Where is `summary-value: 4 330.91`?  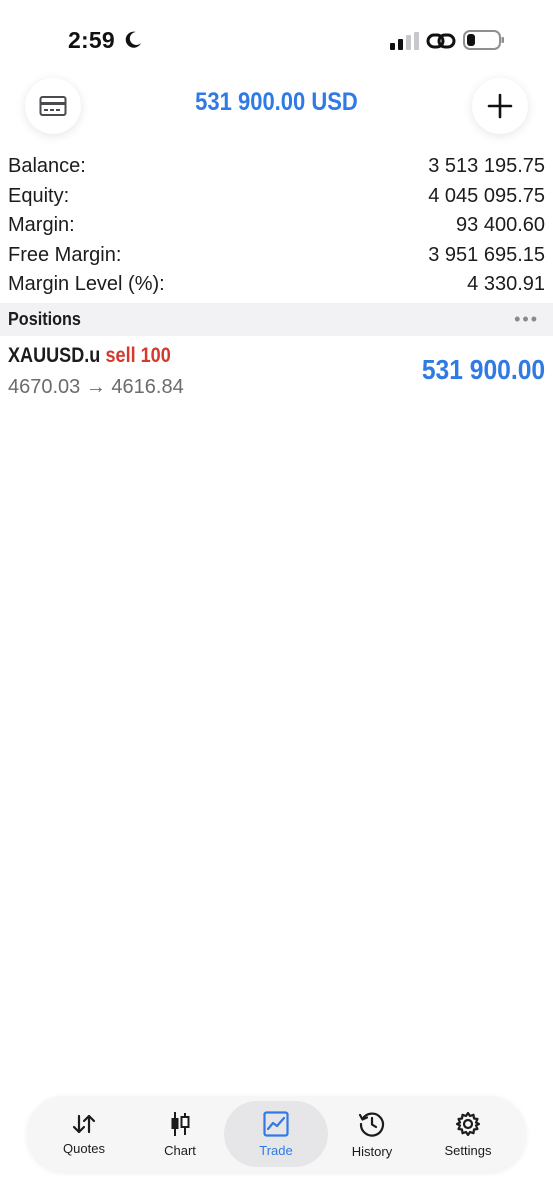 summary-value: 4 330.91 is located at coordinates (506, 284).